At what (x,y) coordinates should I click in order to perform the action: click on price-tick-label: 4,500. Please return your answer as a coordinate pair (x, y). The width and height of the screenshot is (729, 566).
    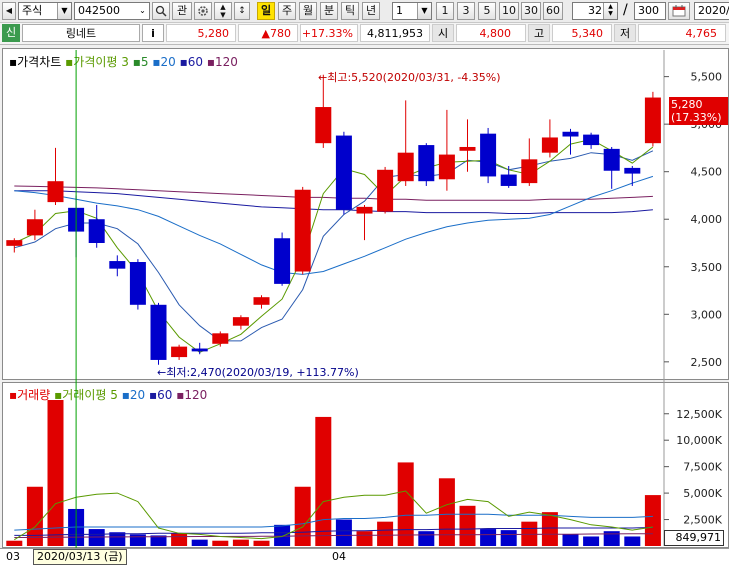
    Looking at the image, I should click on (707, 172).